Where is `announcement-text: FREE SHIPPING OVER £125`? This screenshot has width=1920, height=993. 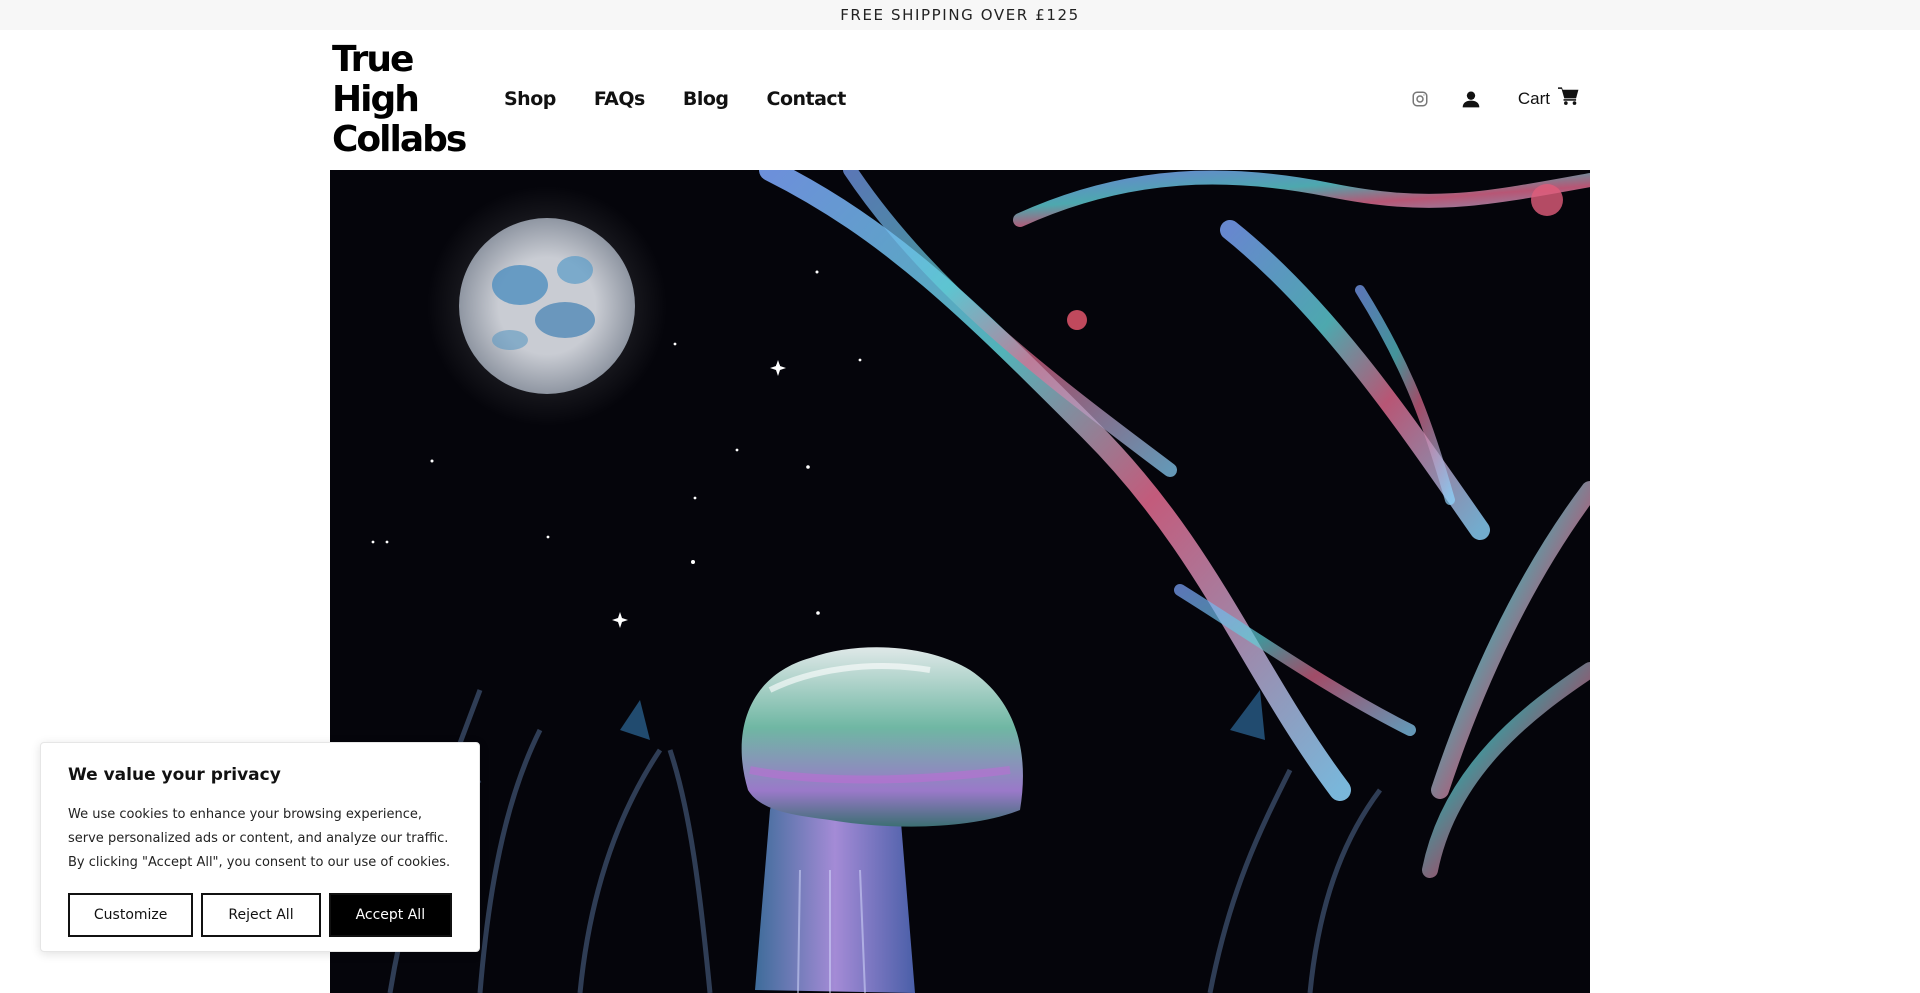 announcement-text: FREE SHIPPING OVER £125 is located at coordinates (960, 15).